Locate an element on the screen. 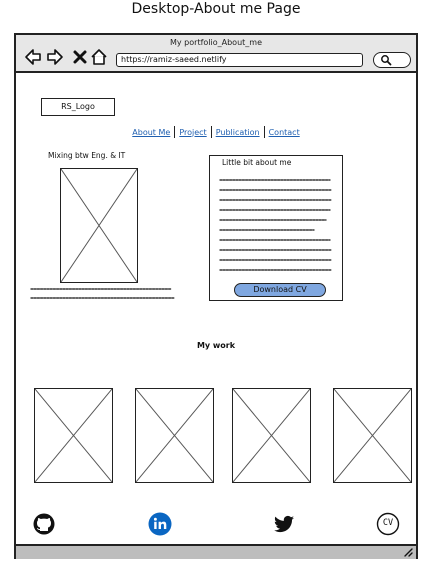 The width and height of the screenshot is (432, 568). search-box is located at coordinates (392, 60).